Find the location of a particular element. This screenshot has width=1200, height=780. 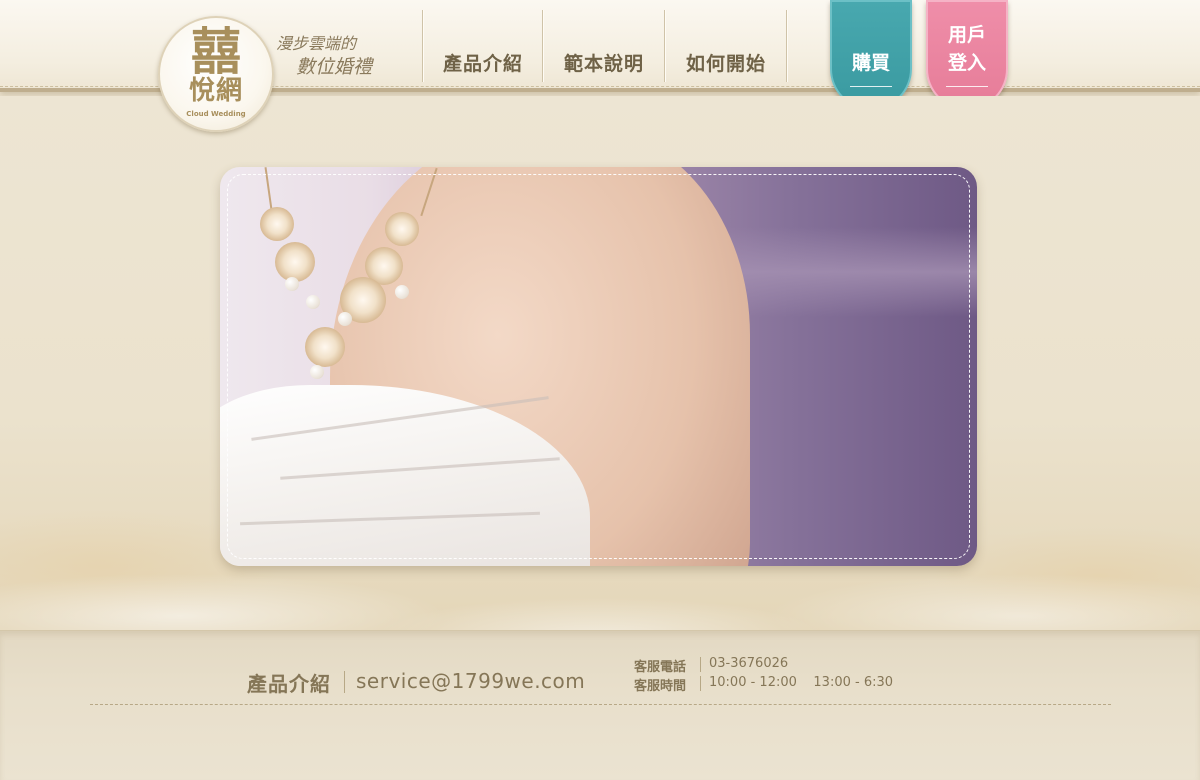

logo-subtitle: Cloud Wedding is located at coordinates (216, 114).